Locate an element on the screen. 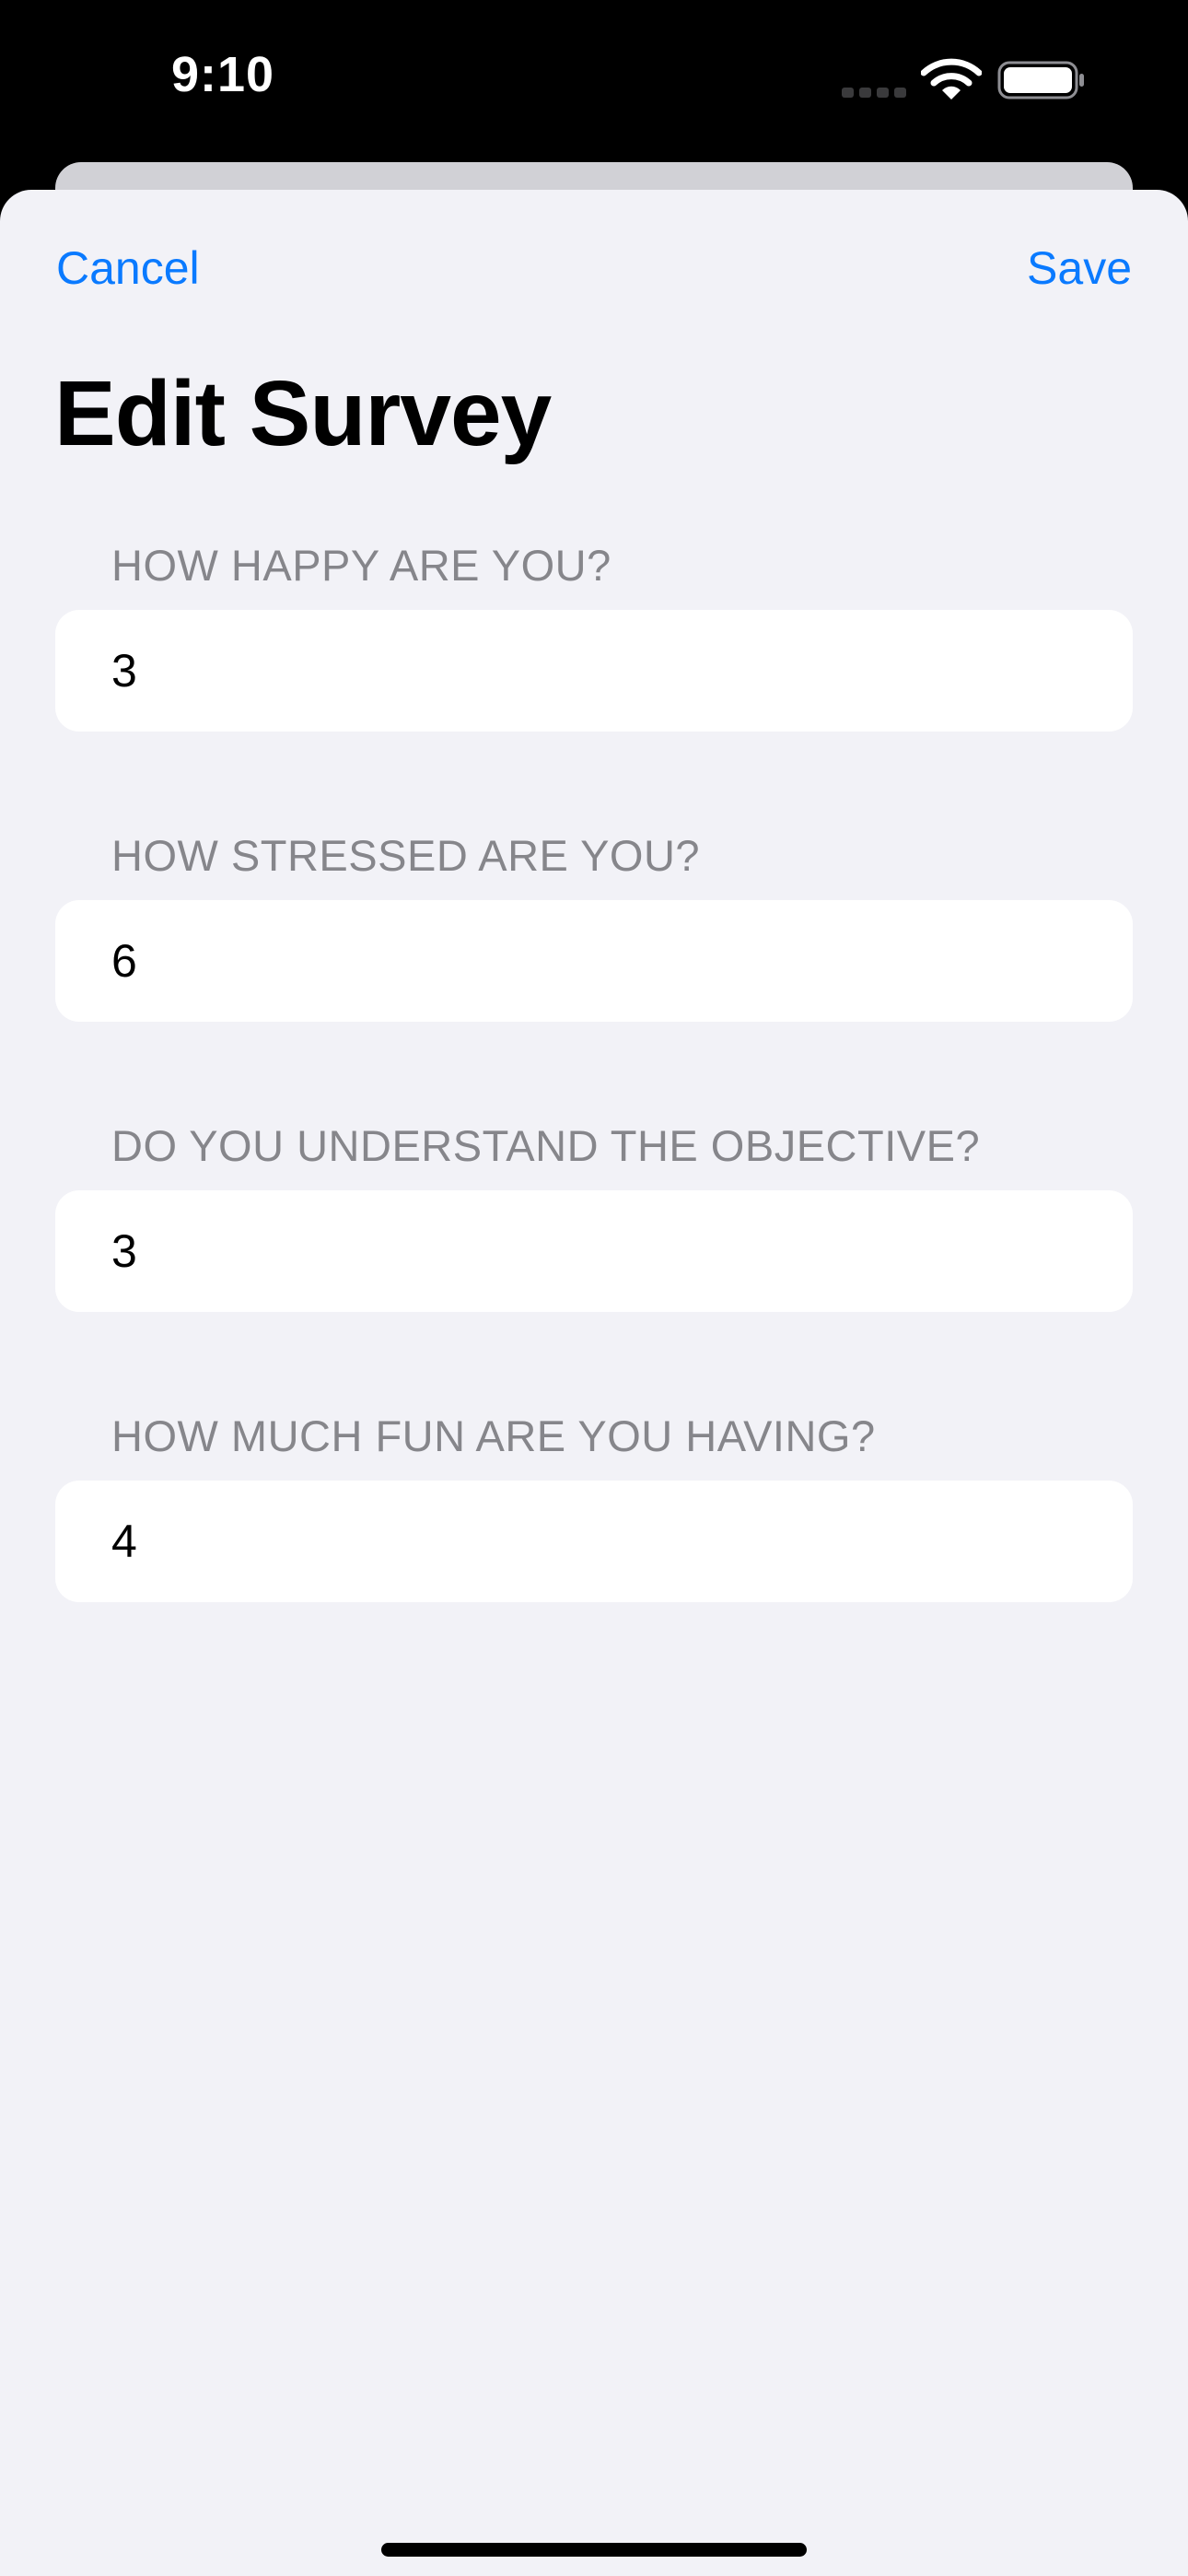 The width and height of the screenshot is (1188, 2576). wifi-icon is located at coordinates (951, 79).